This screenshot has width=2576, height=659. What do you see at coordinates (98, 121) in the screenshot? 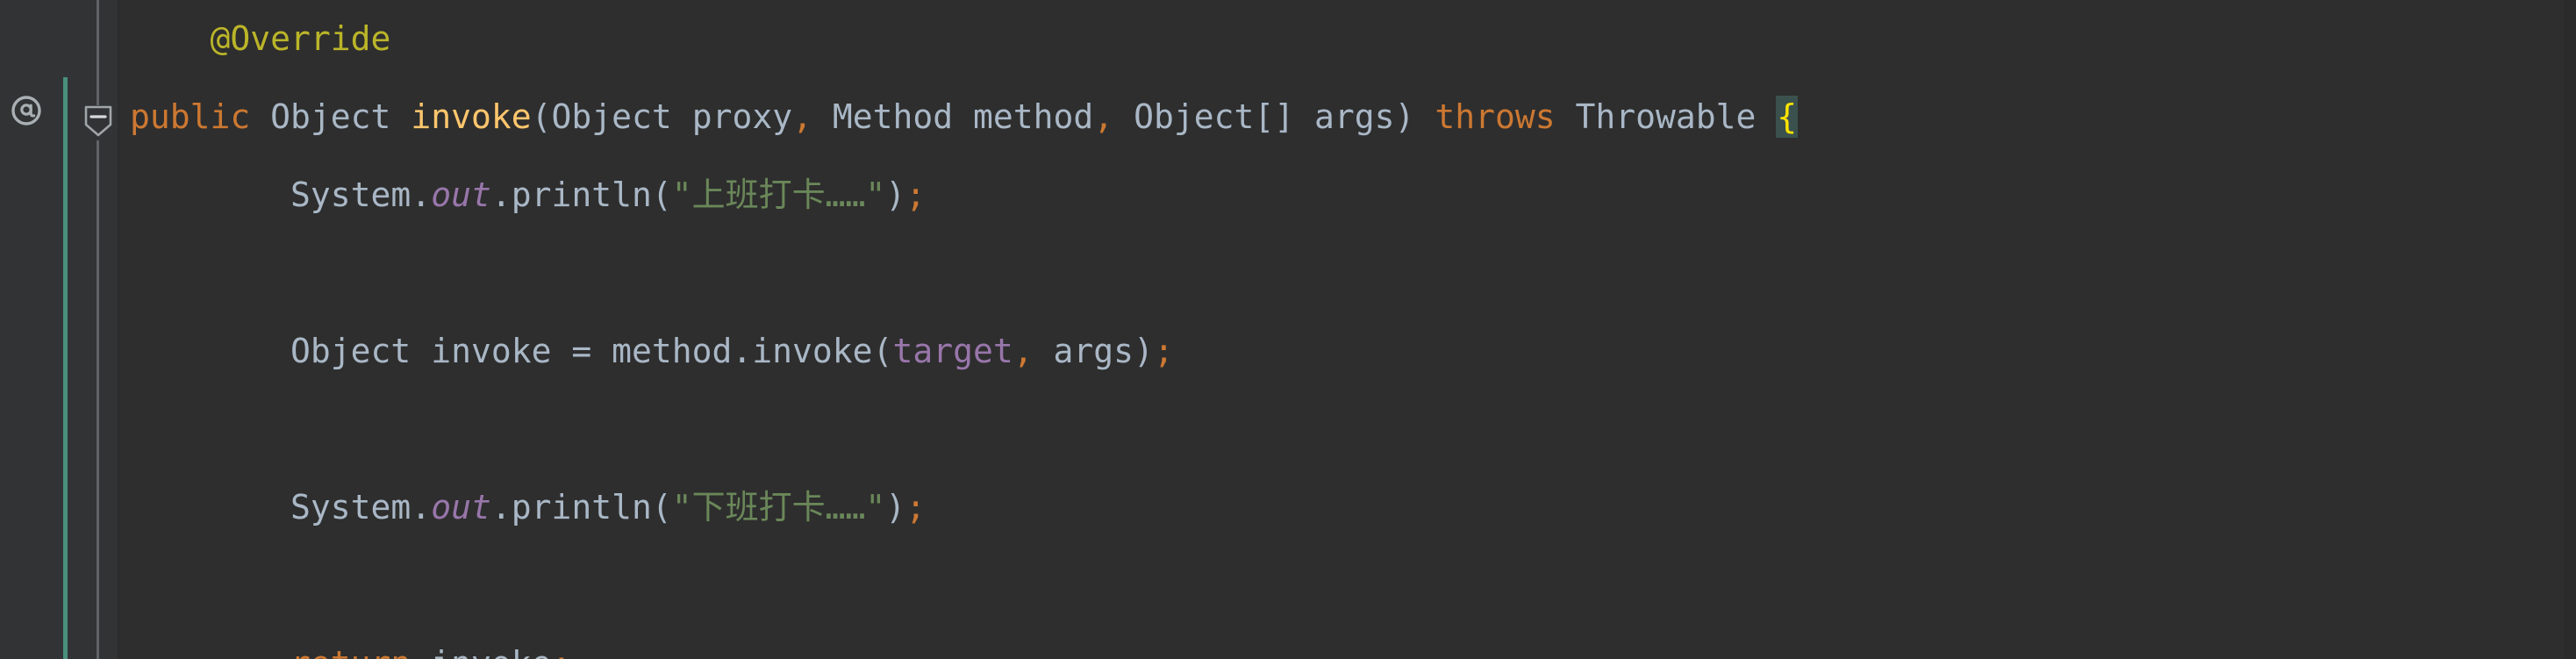
I see `code-fold-collapse-handle` at bounding box center [98, 121].